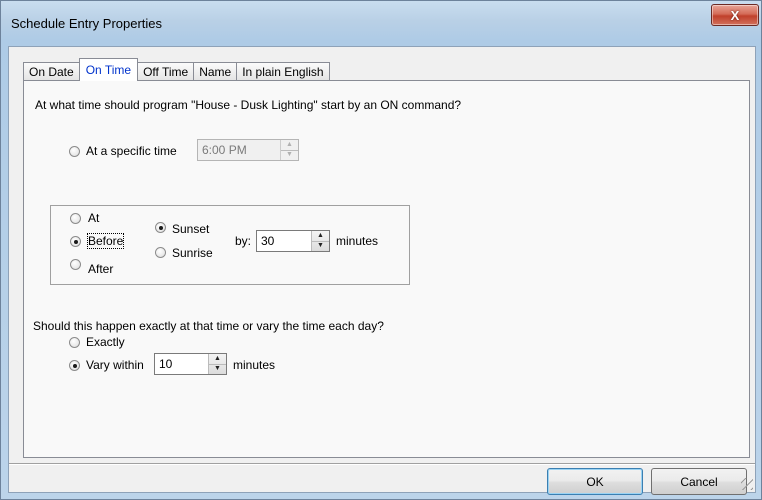 Image resolution: width=762 pixels, height=500 pixels. Describe the element at coordinates (747, 484) in the screenshot. I see `resize-grip-icon` at that location.